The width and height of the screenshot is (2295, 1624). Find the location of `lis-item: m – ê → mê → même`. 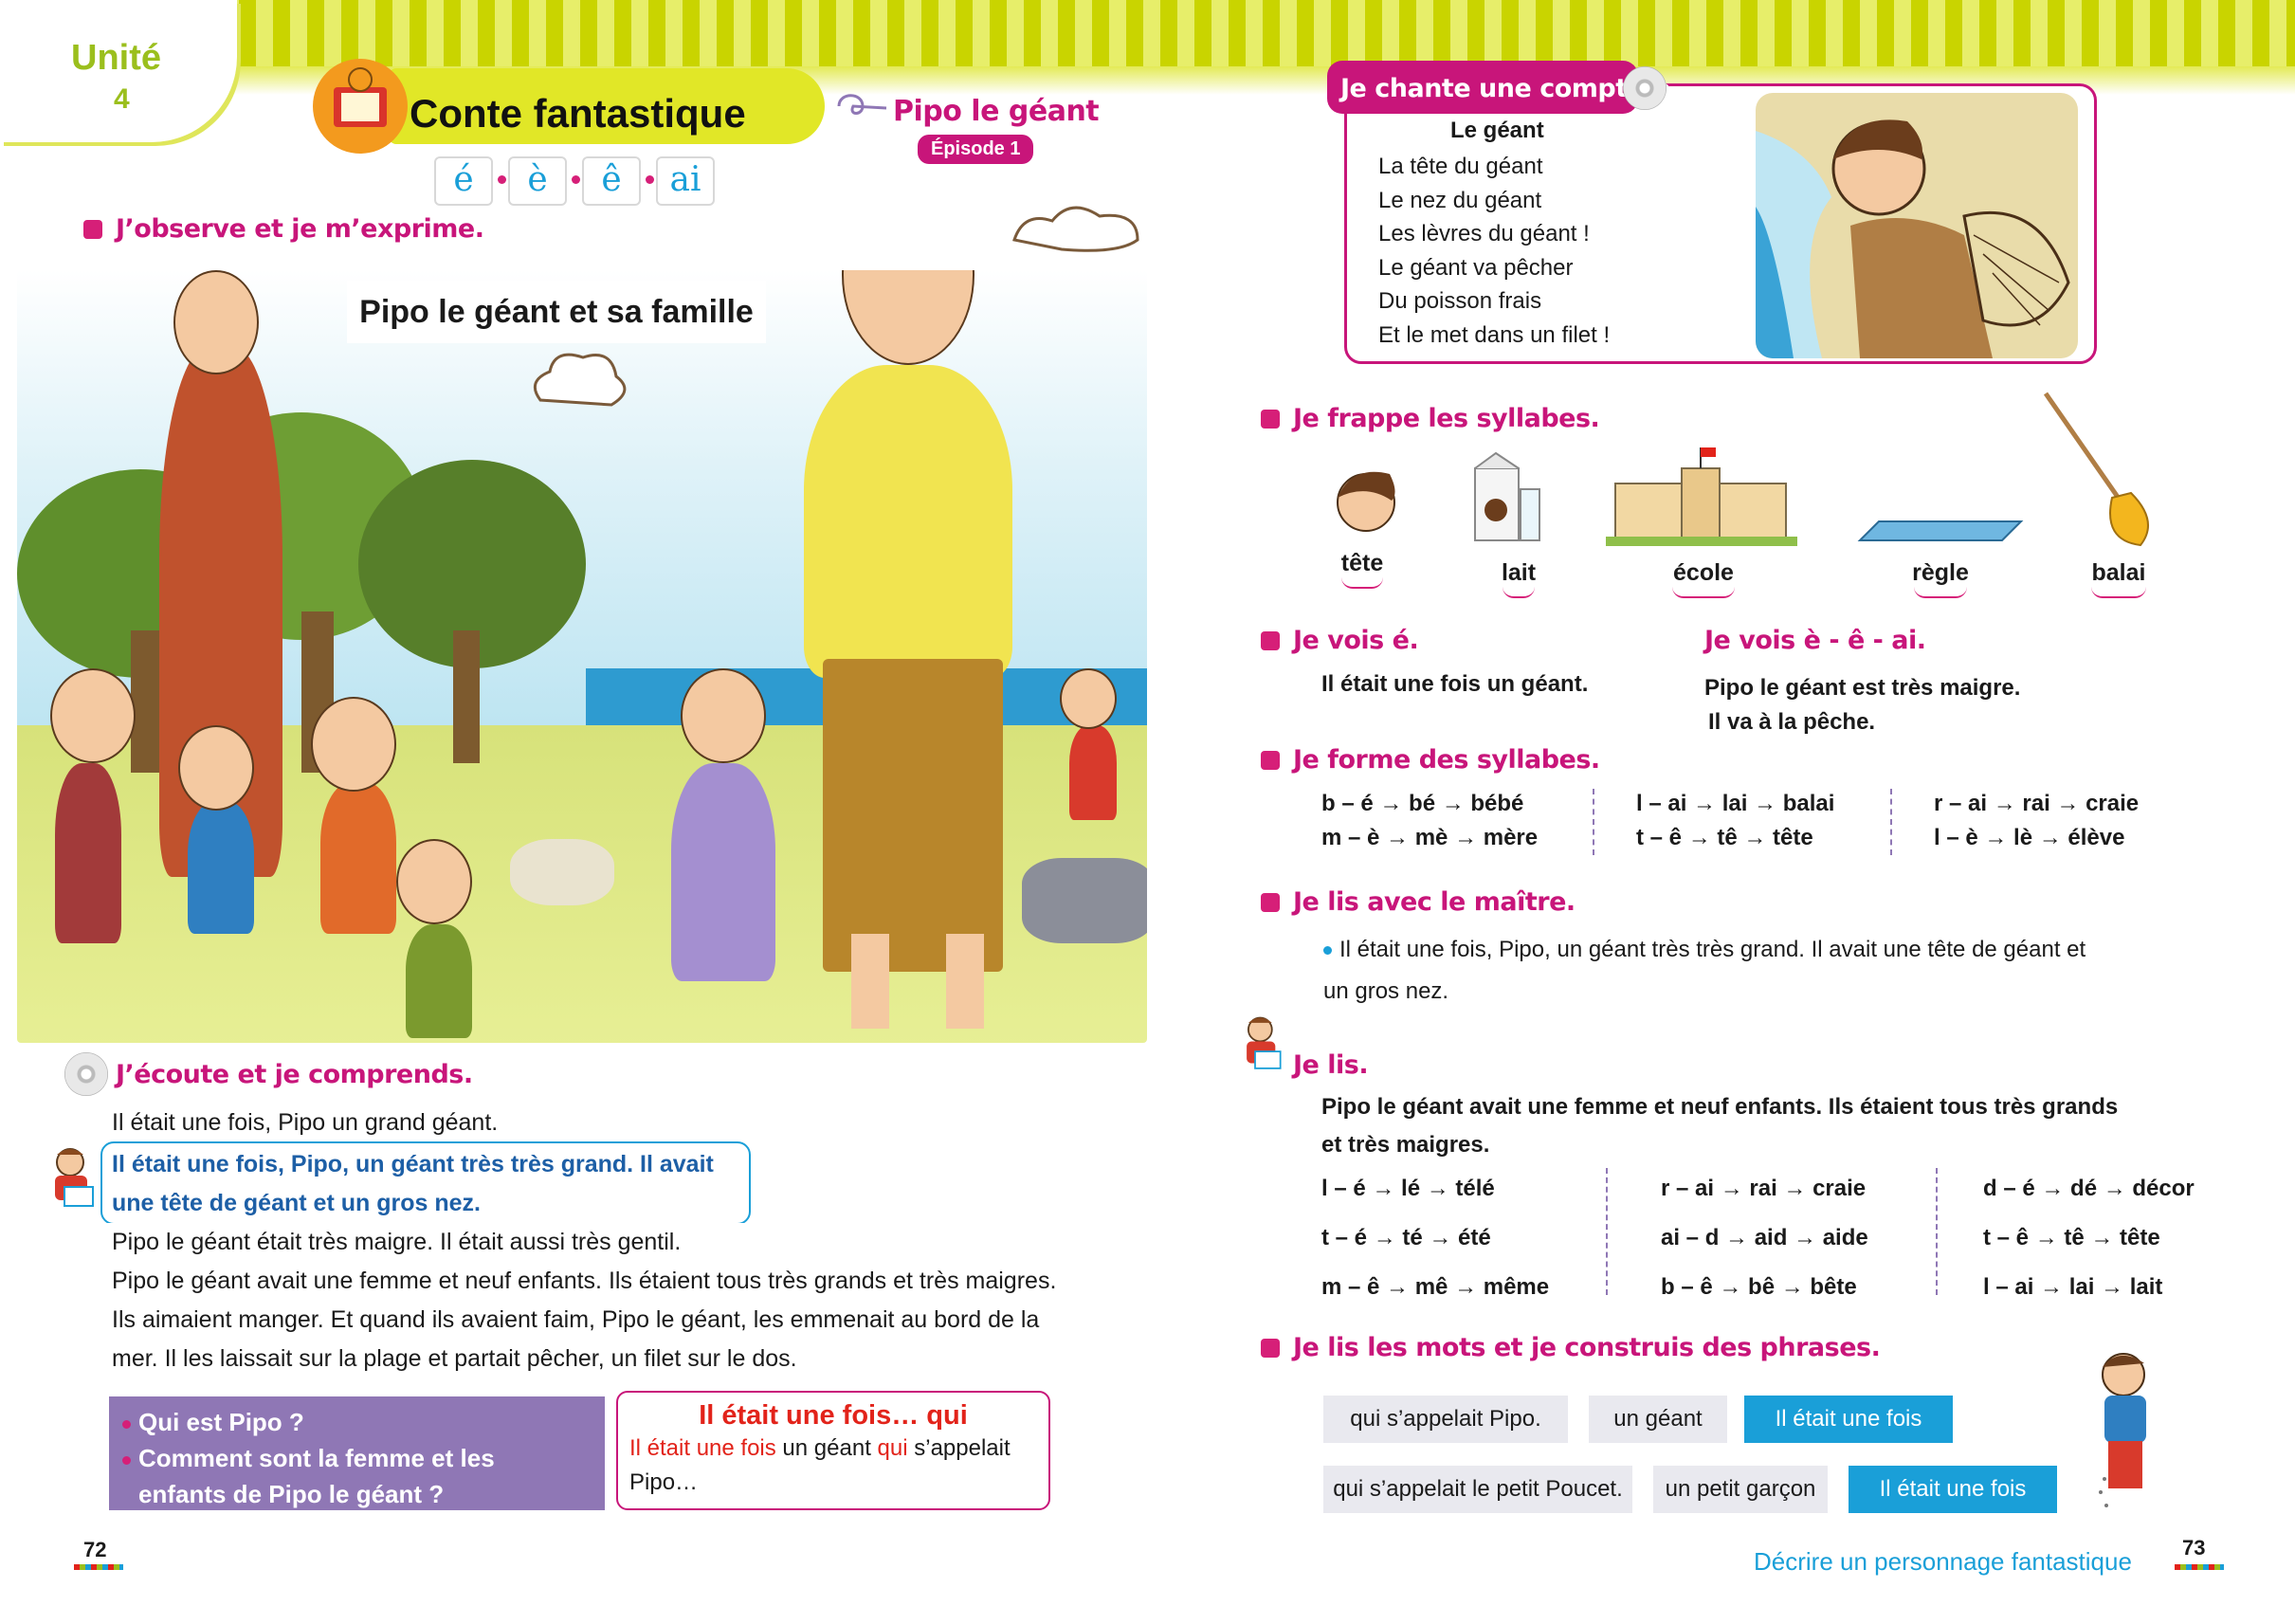

lis-item: m – ê → mê → même is located at coordinates (1435, 1287).